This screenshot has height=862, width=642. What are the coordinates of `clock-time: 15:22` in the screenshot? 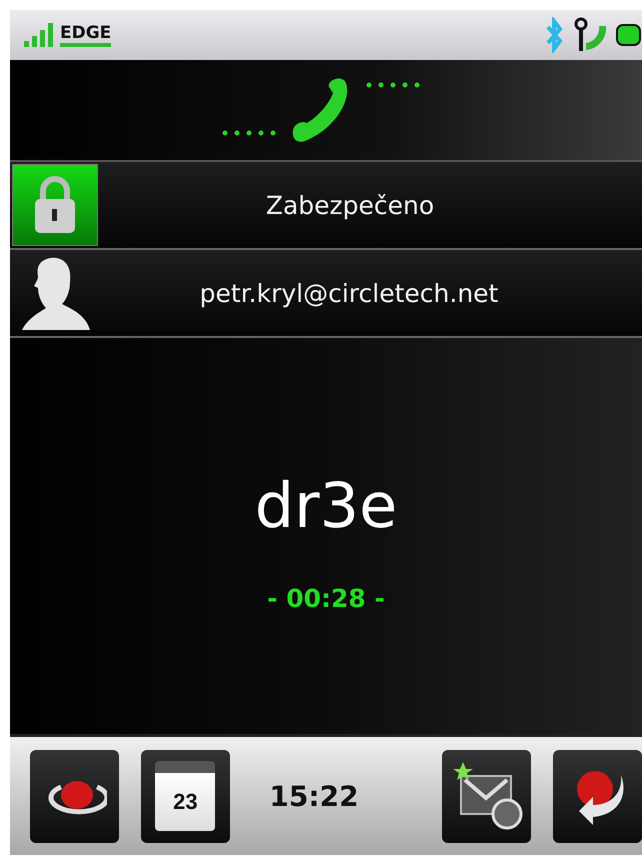 It's located at (314, 796).